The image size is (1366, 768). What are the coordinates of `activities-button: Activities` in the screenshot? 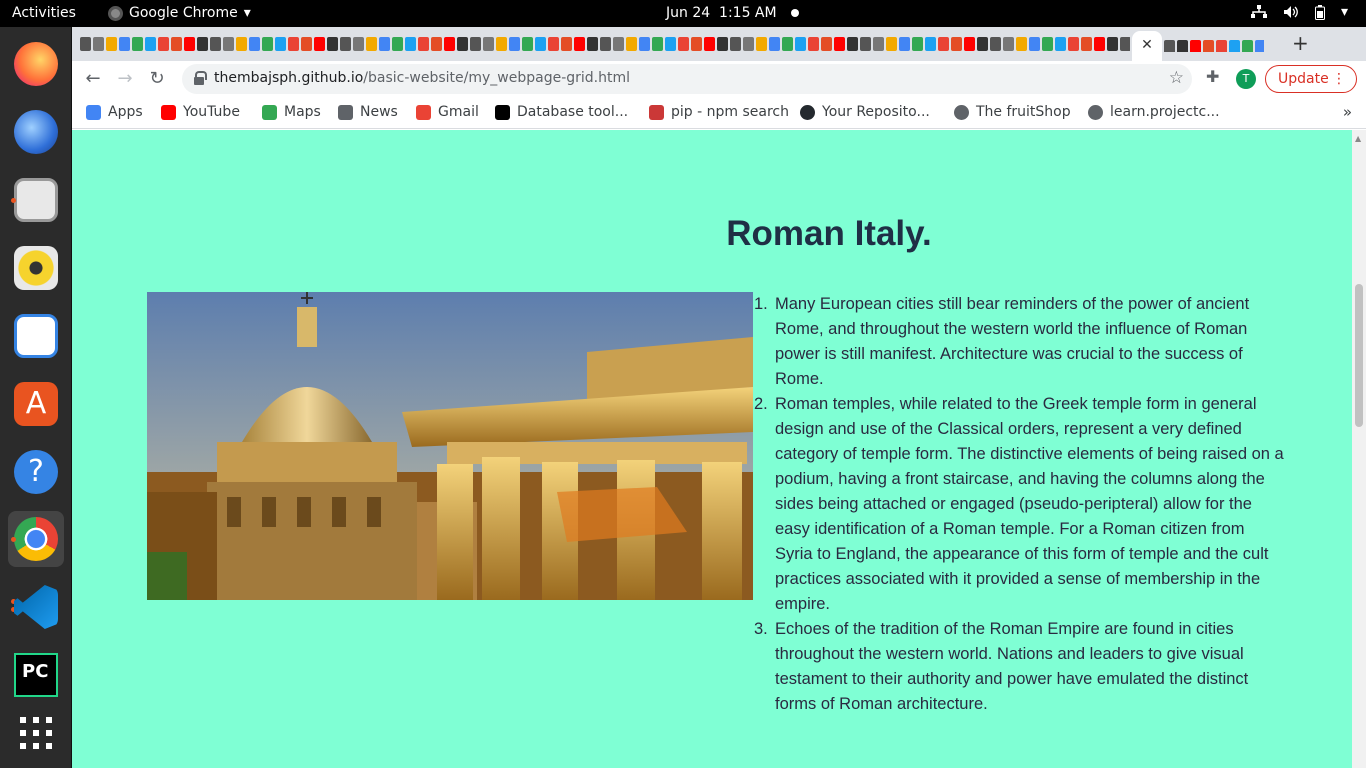 It's located at (44, 13).